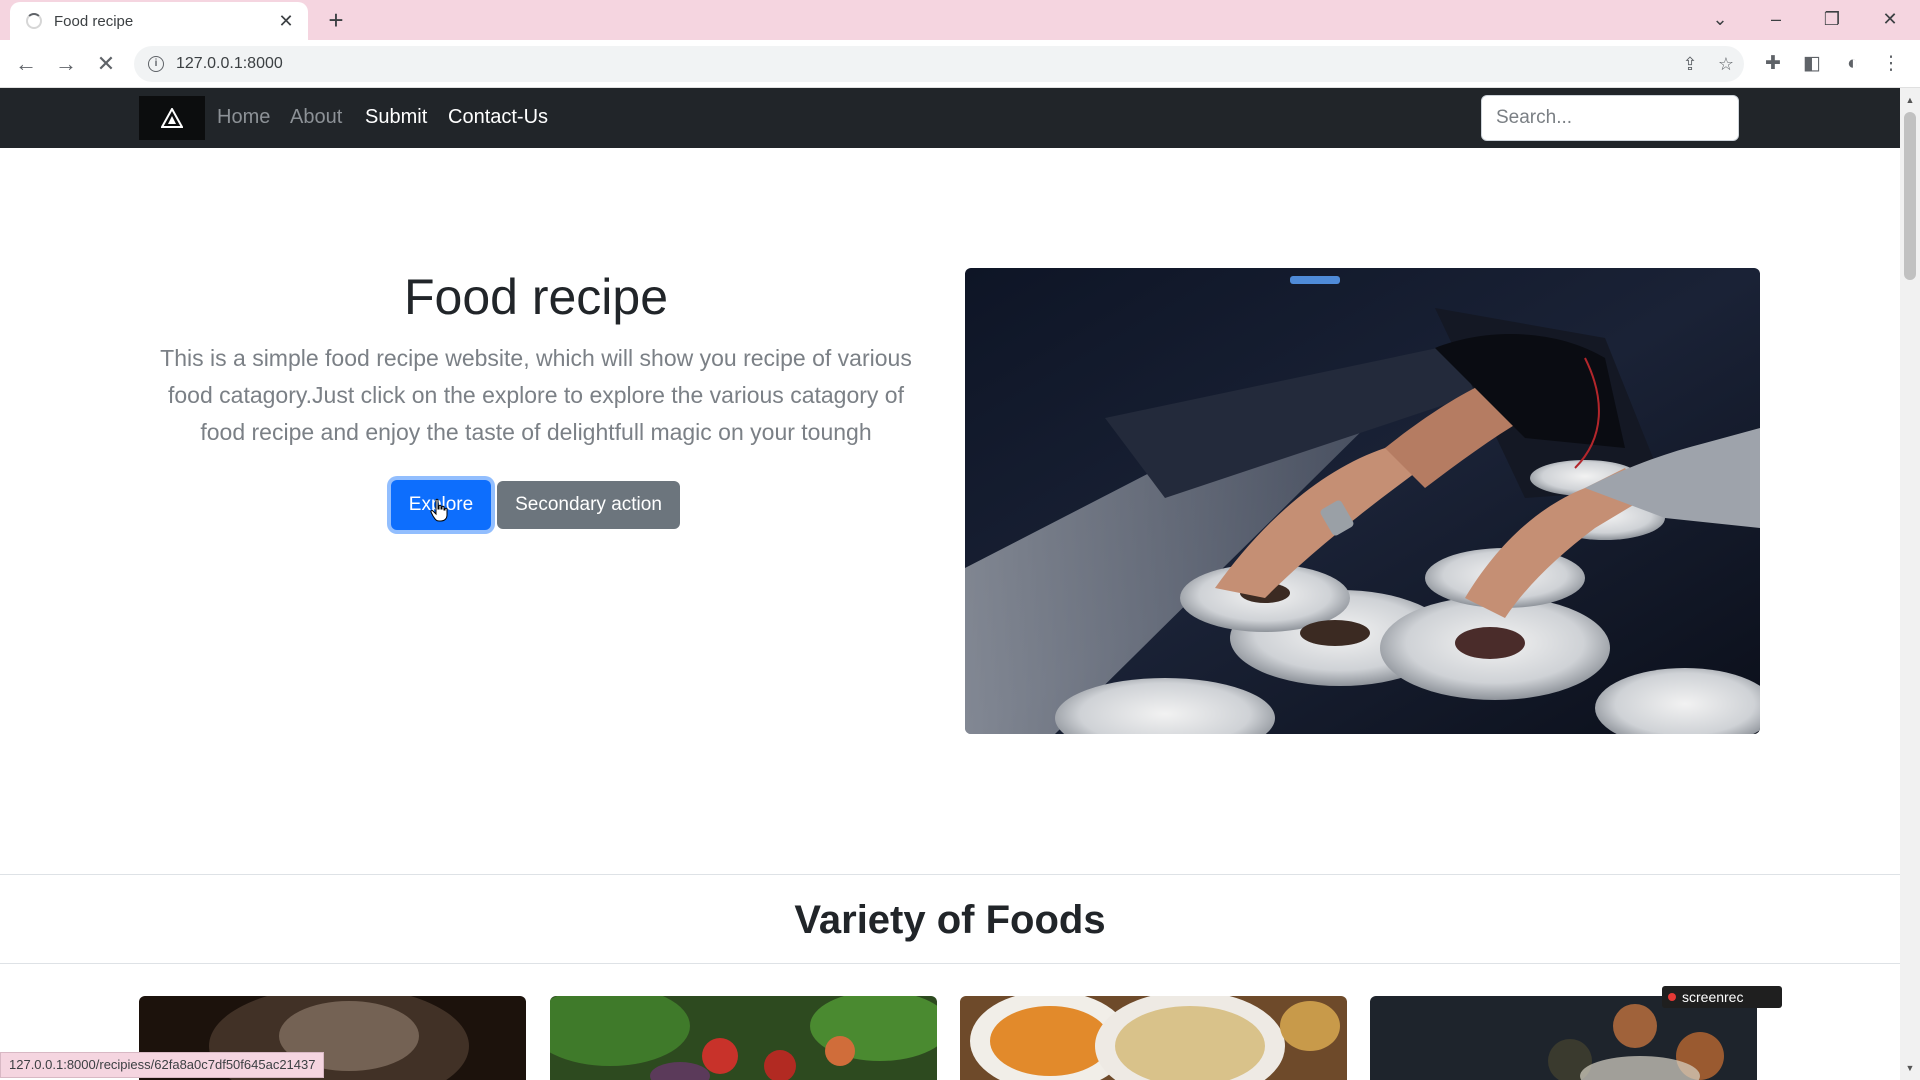 This screenshot has height=1080, width=1920. What do you see at coordinates (1910, 1068) in the screenshot?
I see `scroll-down-arrow-icon: ▼` at bounding box center [1910, 1068].